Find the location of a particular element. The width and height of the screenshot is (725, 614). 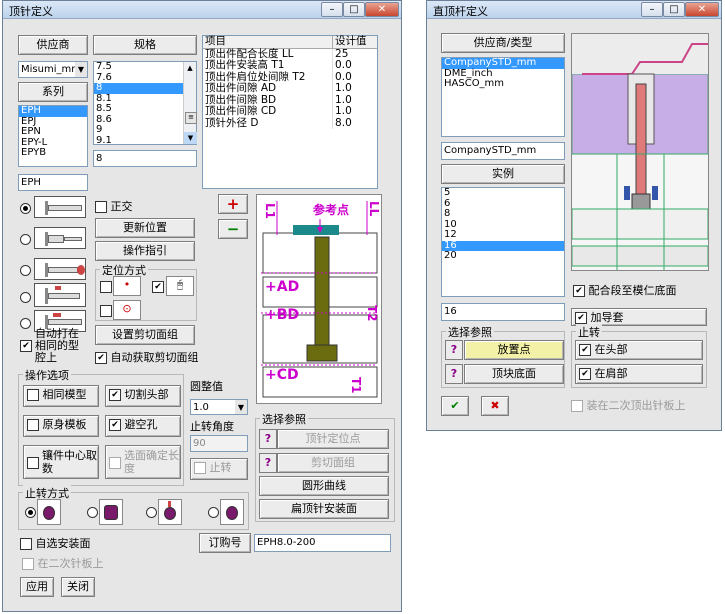

apply-button: 应用 is located at coordinates (37, 587).